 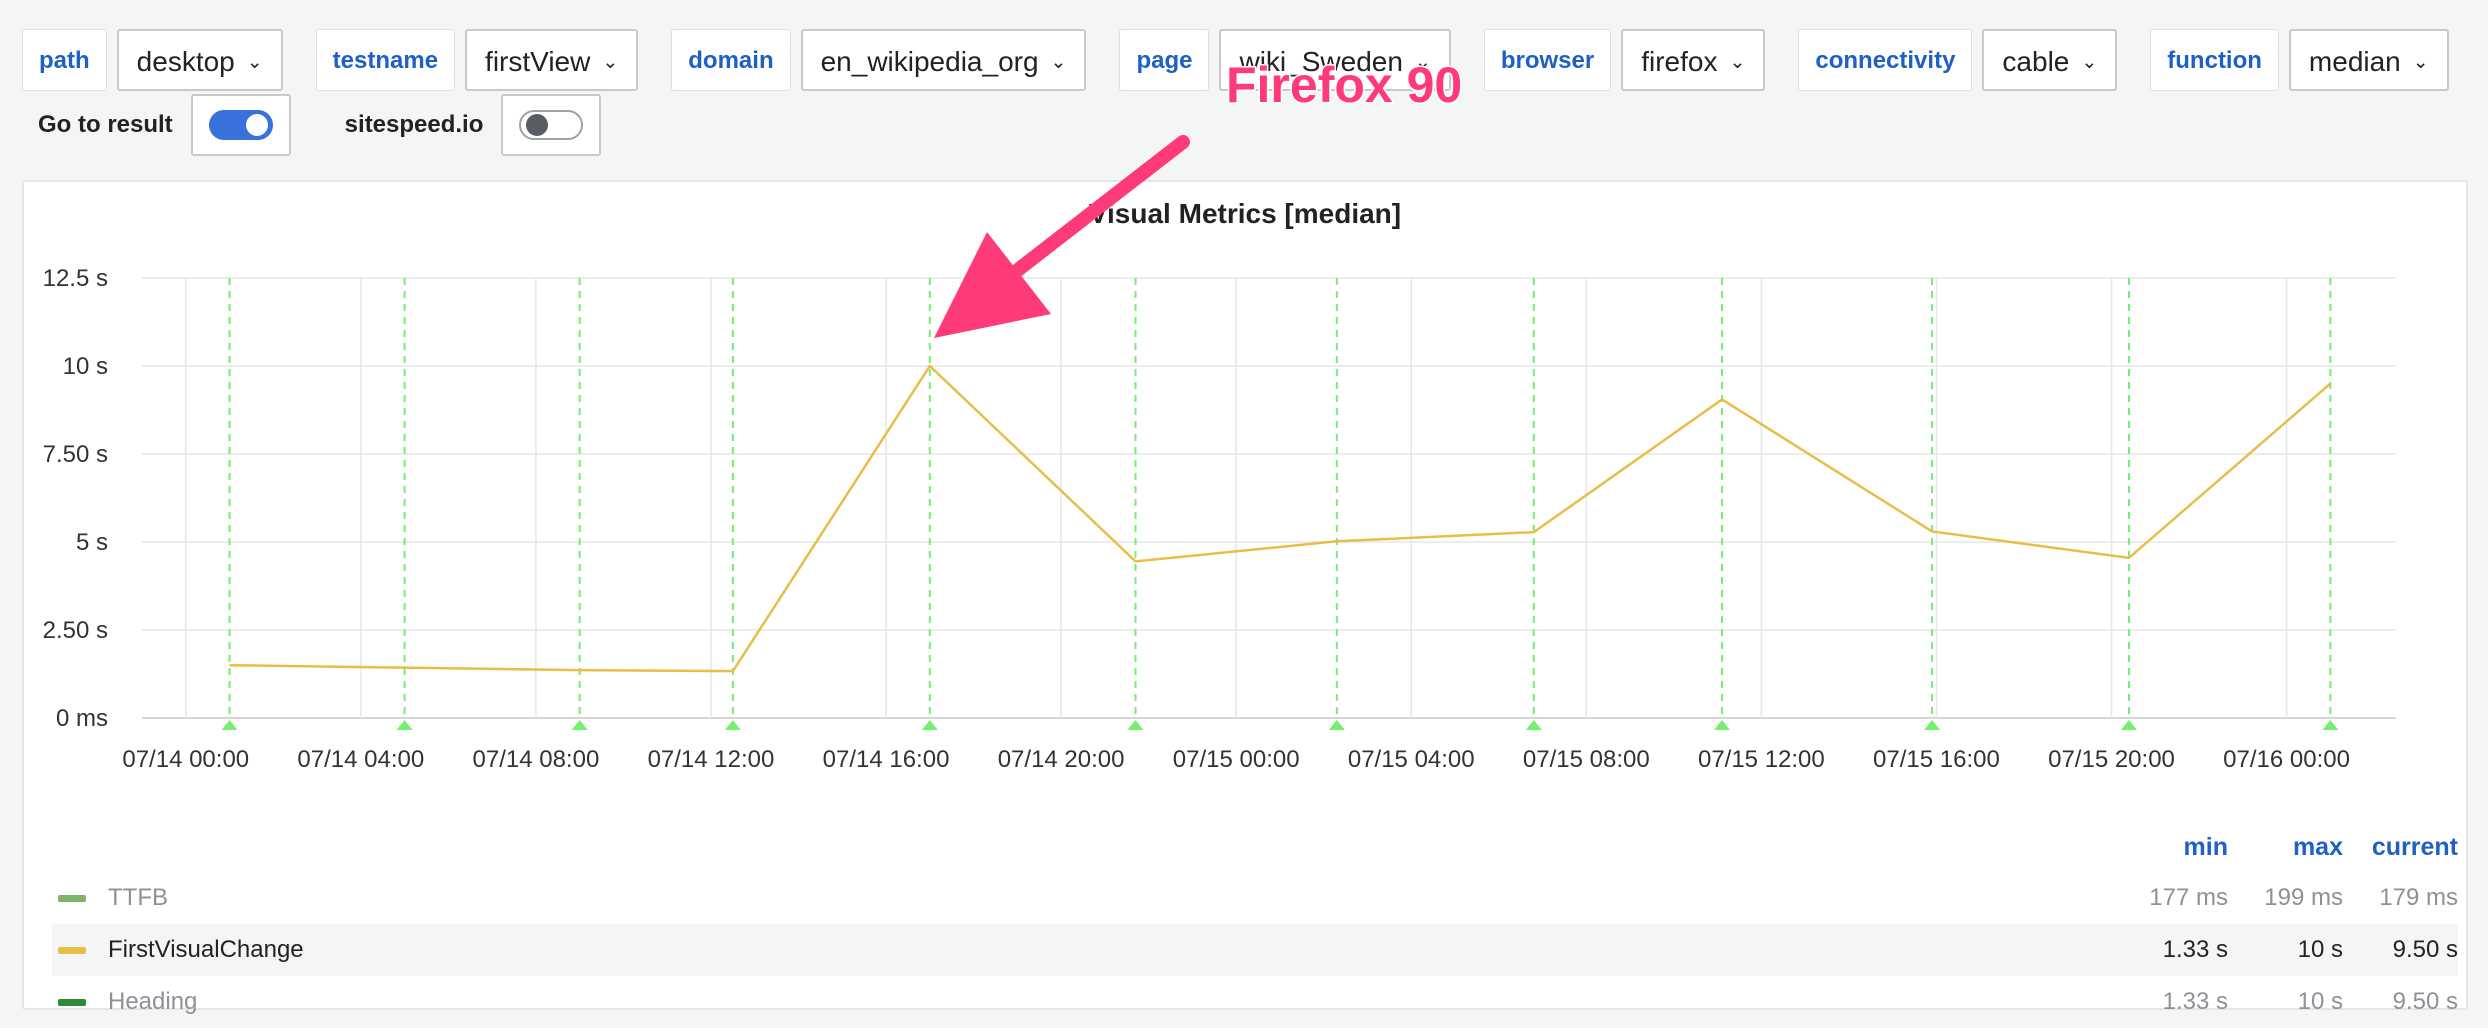 What do you see at coordinates (82, 718) in the screenshot?
I see `y-tick-label: 0 ms` at bounding box center [82, 718].